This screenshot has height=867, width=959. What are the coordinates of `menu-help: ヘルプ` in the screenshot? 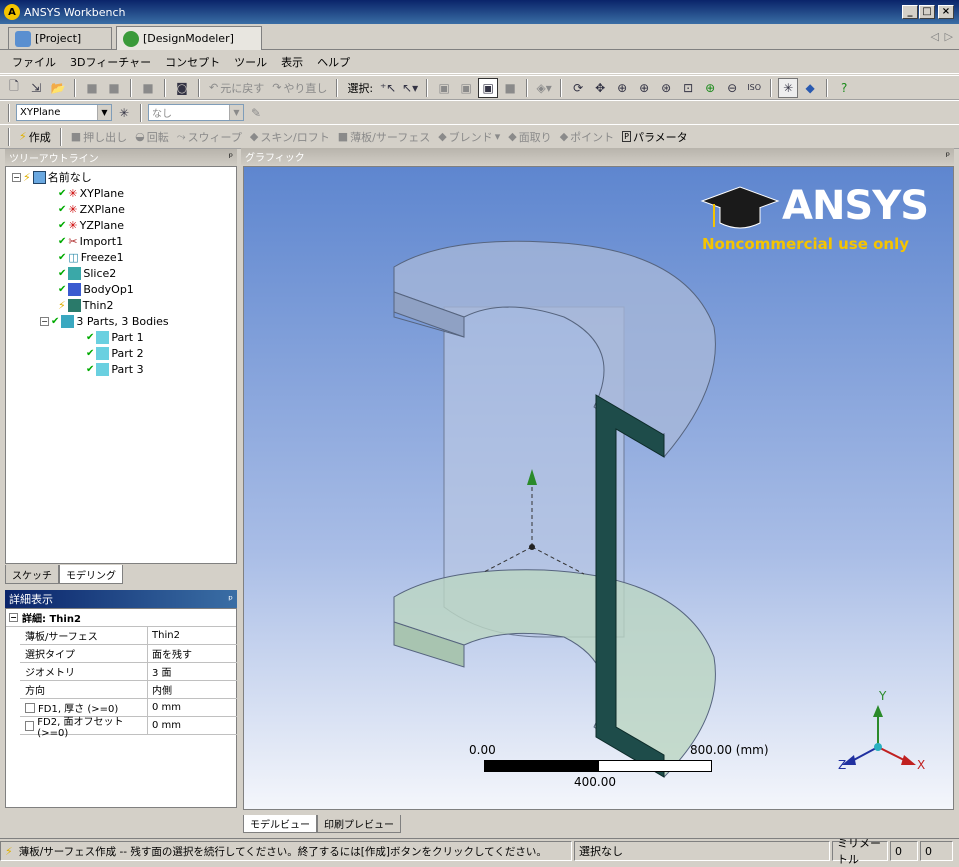 It's located at (333, 62).